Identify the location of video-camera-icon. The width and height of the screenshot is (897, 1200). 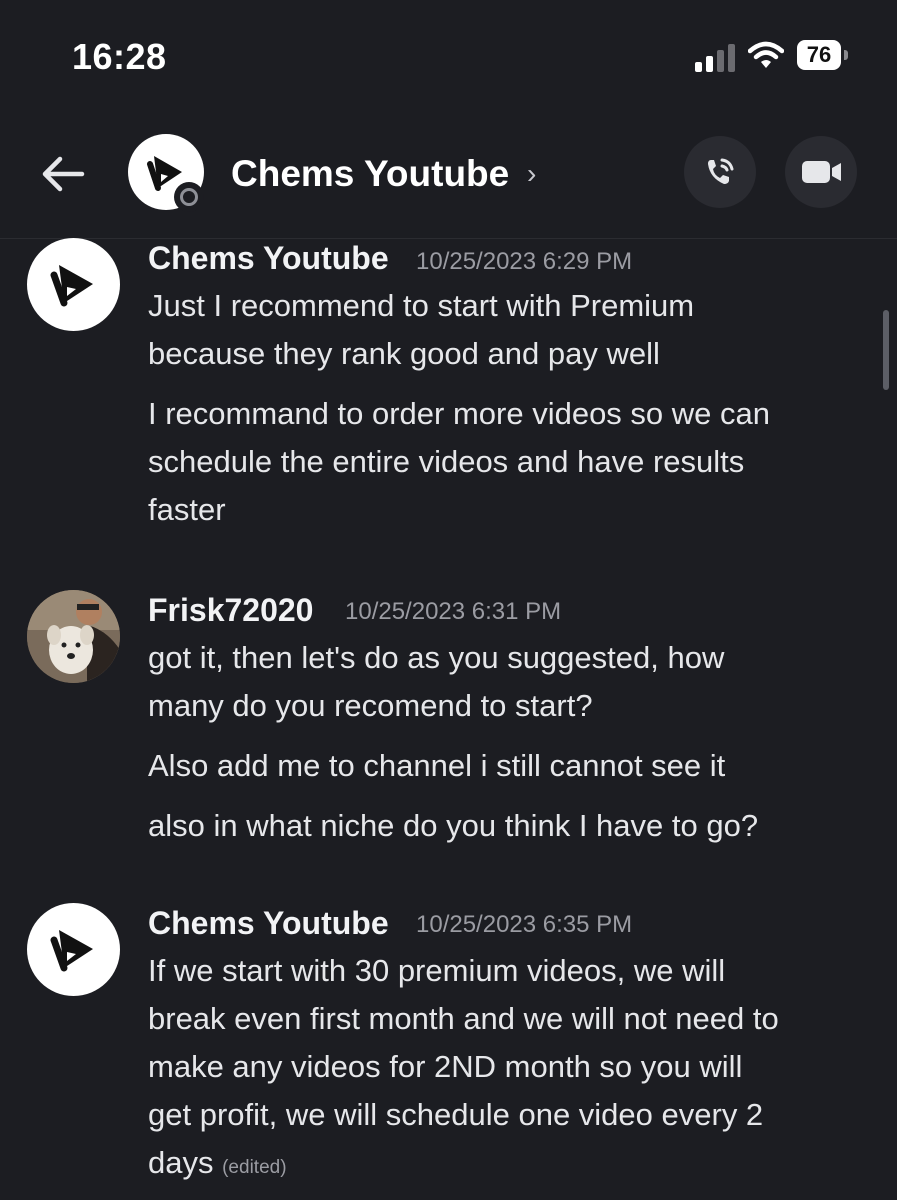
(821, 172).